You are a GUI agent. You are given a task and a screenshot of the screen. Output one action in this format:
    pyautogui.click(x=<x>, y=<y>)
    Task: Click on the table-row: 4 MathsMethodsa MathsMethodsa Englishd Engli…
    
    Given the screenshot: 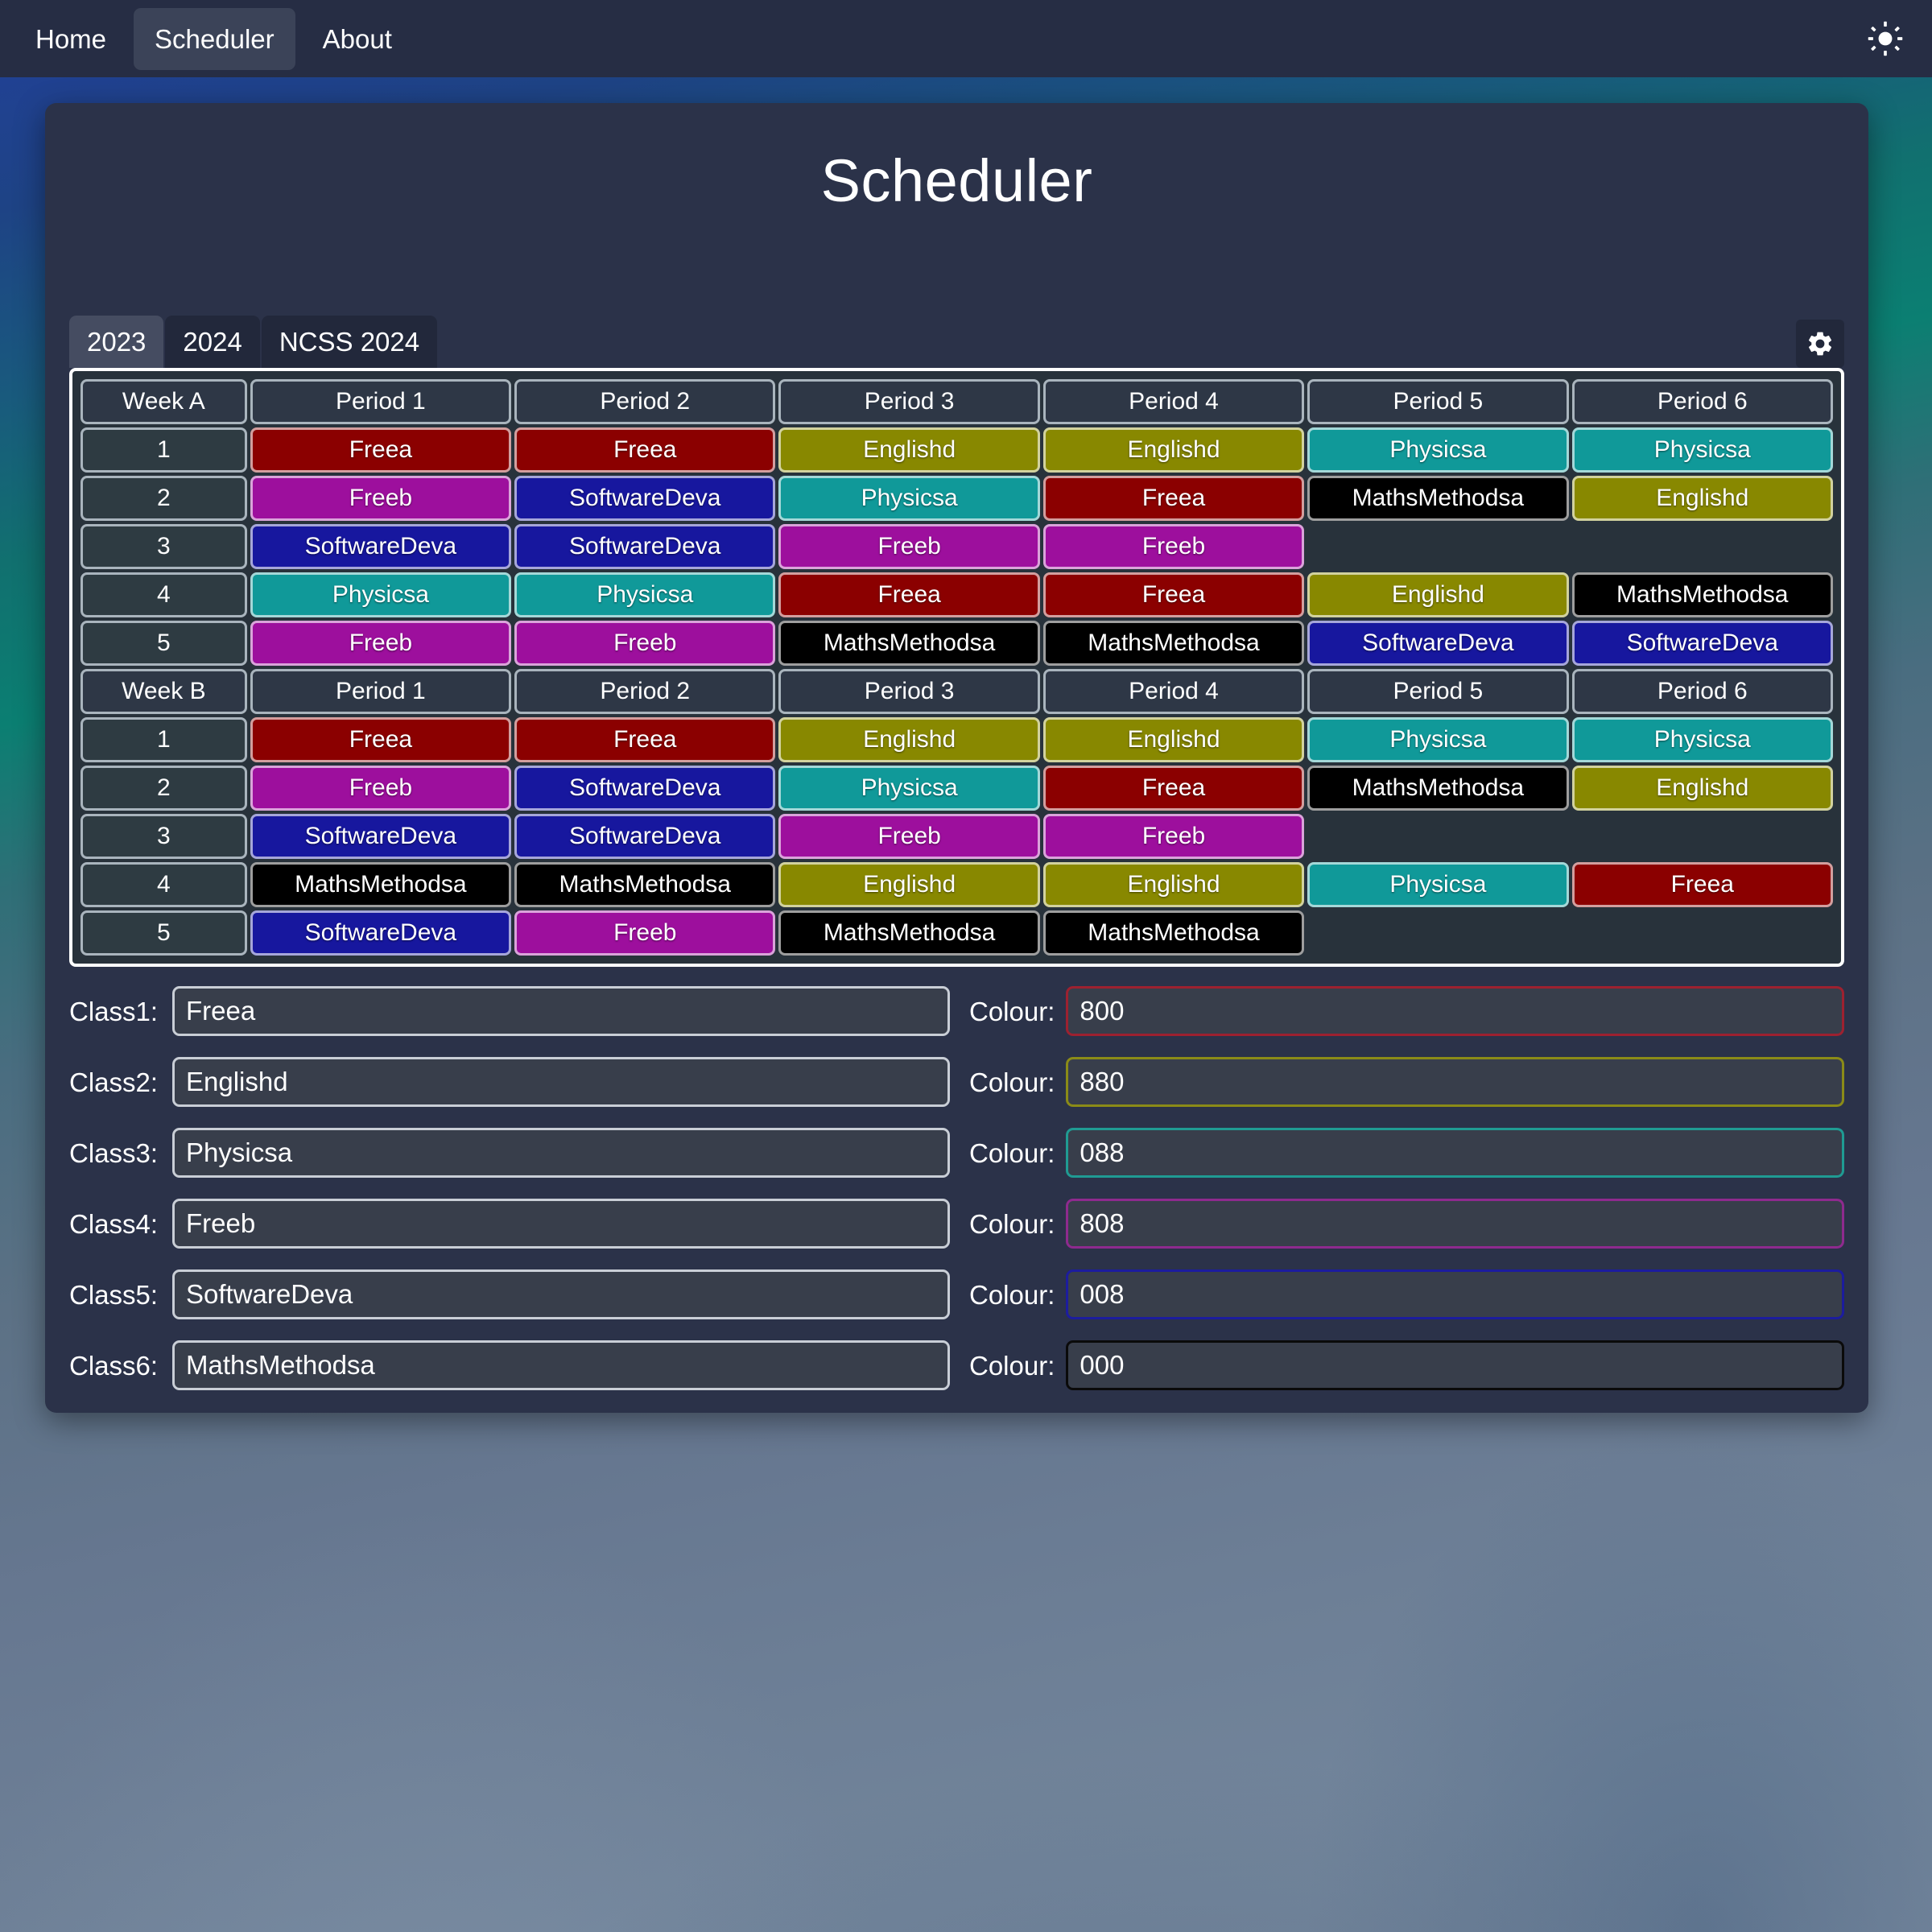 What is the action you would take?
    pyautogui.click(x=956, y=885)
    